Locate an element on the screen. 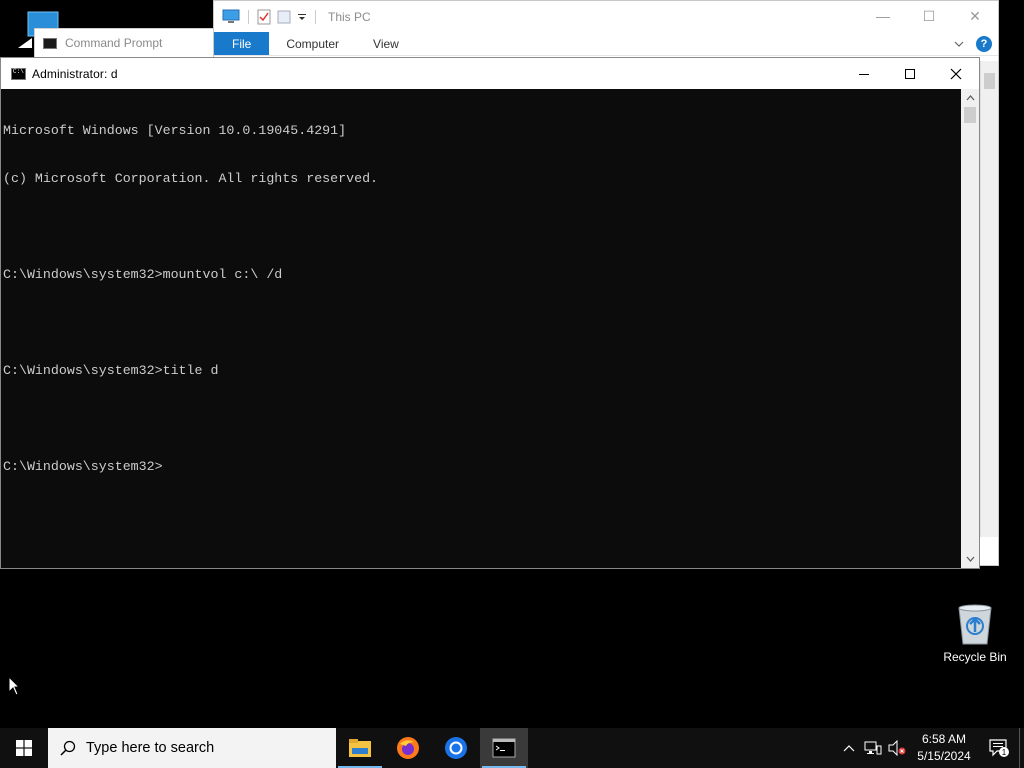 The width and height of the screenshot is (1024, 768). taskbar-app-chrome is located at coordinates (456, 748).